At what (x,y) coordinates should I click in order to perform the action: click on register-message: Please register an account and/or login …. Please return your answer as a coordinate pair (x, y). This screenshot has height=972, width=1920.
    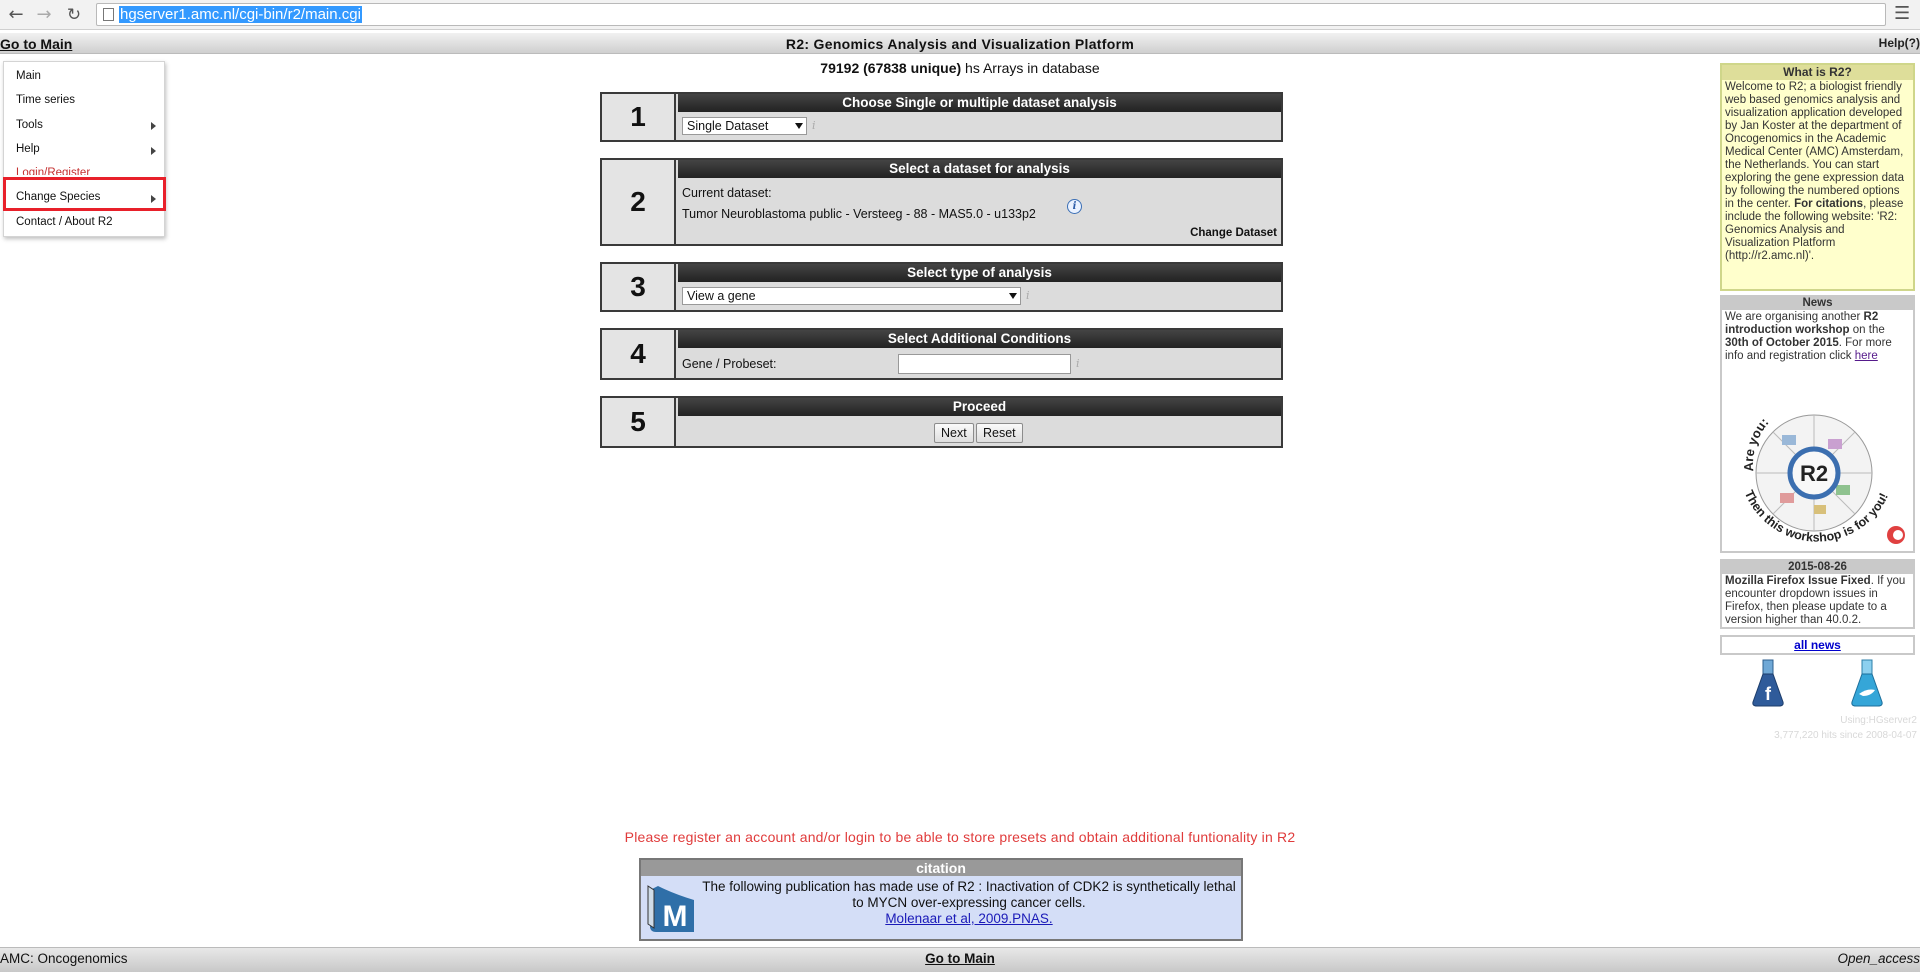
    Looking at the image, I should click on (960, 837).